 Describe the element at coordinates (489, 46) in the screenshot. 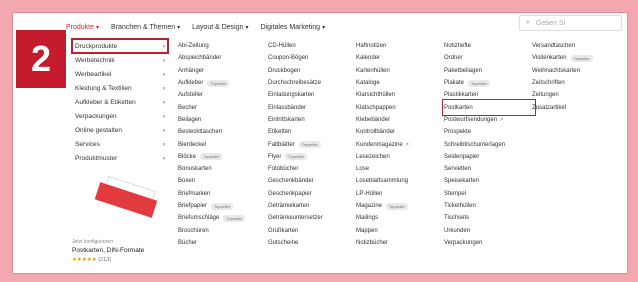

I see `product-link: Notizhefte` at that location.